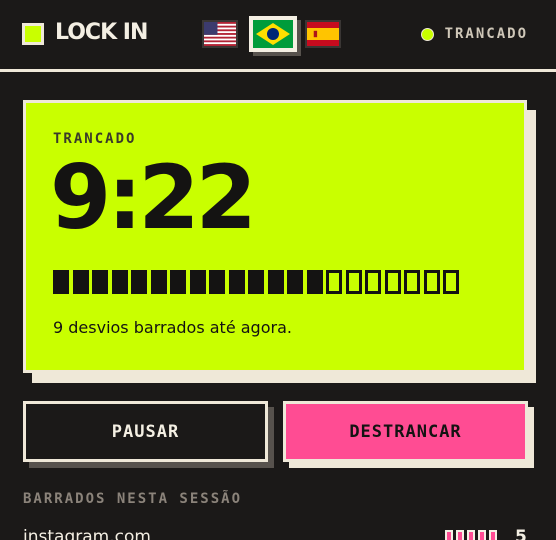 The height and width of the screenshot is (540, 556). I want to click on logo-square-icon, so click(33, 34).